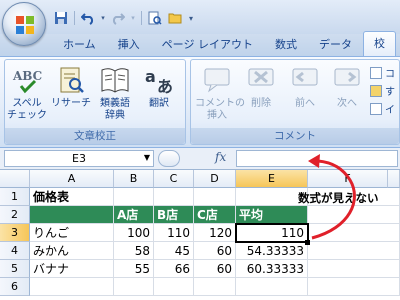 This screenshot has width=400, height=300. I want to click on fill-handle, so click(307, 242).